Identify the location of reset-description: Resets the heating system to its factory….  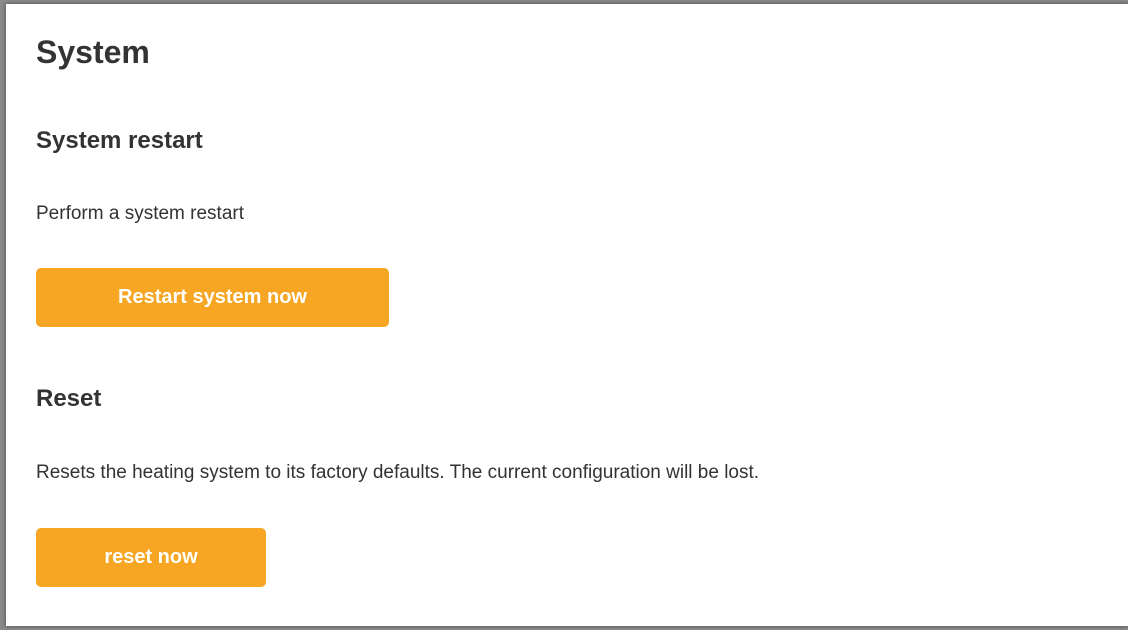
(398, 472).